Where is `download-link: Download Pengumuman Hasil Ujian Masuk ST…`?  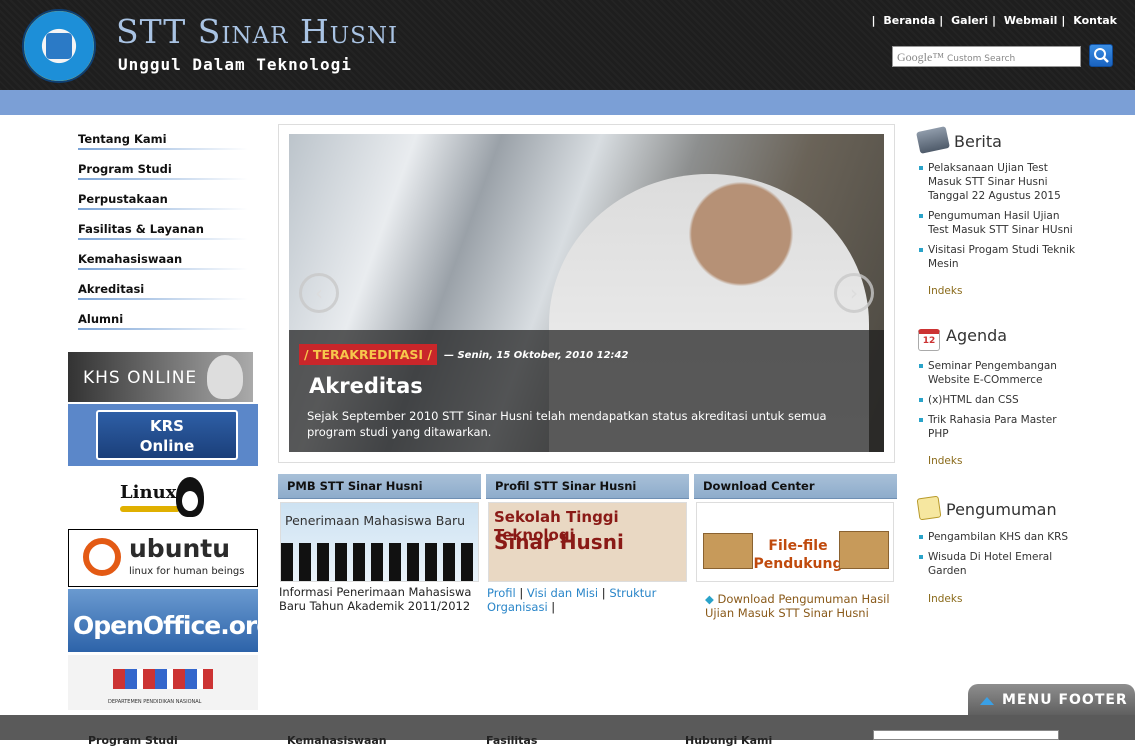
download-link: Download Pengumuman Hasil Ujian Masuk ST… is located at coordinates (797, 606).